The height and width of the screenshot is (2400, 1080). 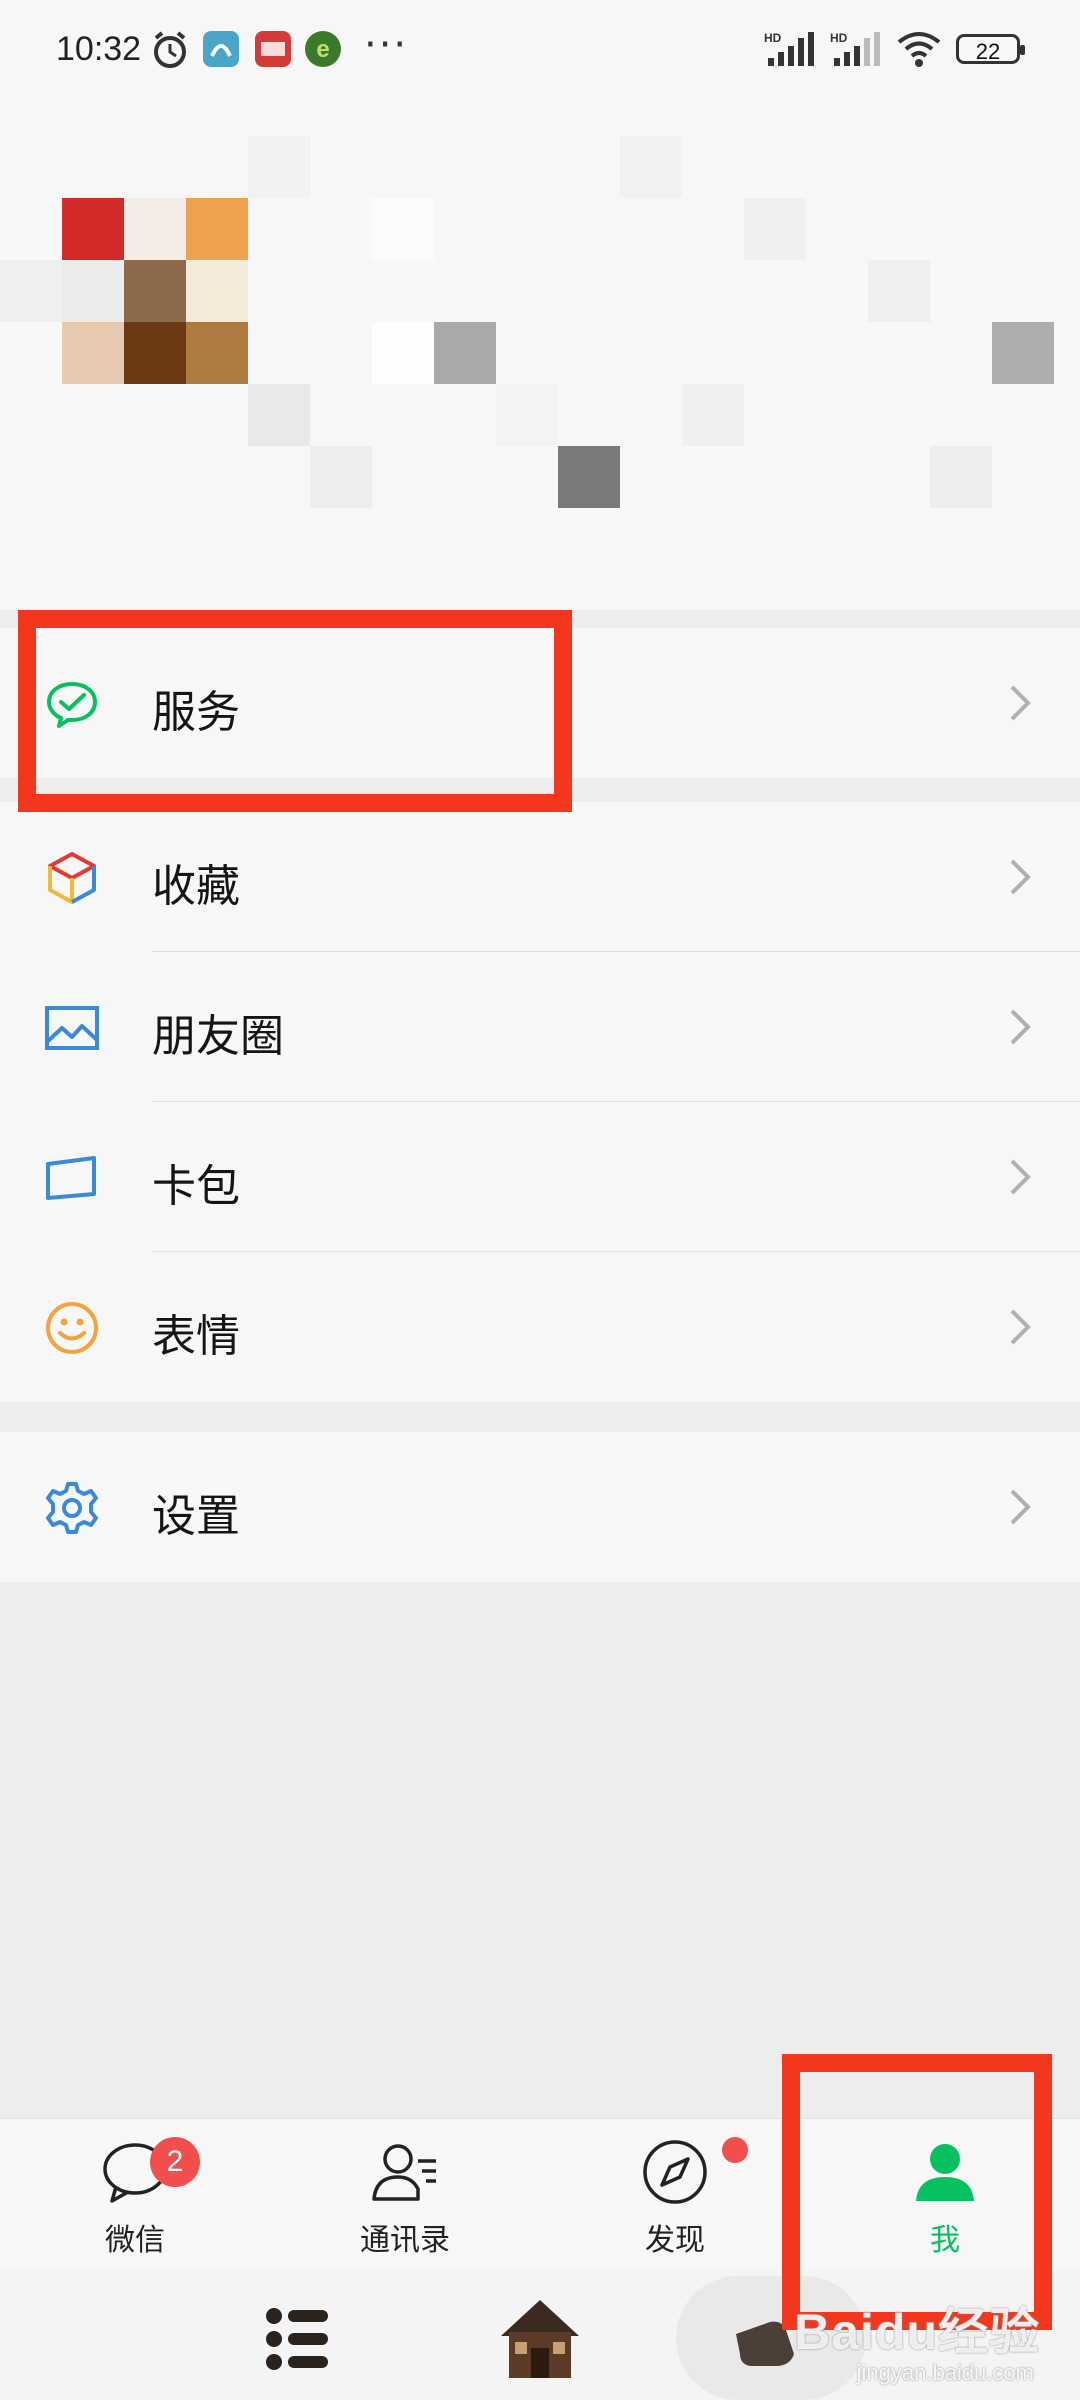 I want to click on cube-icon, so click(x=72, y=878).